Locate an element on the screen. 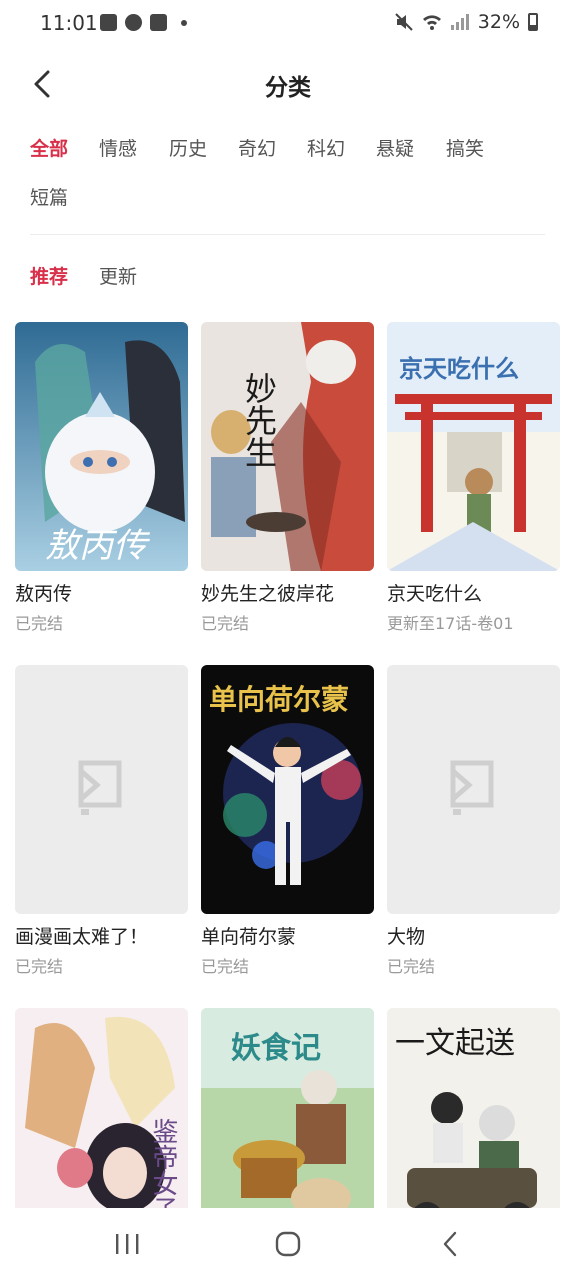 The image size is (576, 1280). top-app-bar: 分类 is located at coordinates (288, 84).